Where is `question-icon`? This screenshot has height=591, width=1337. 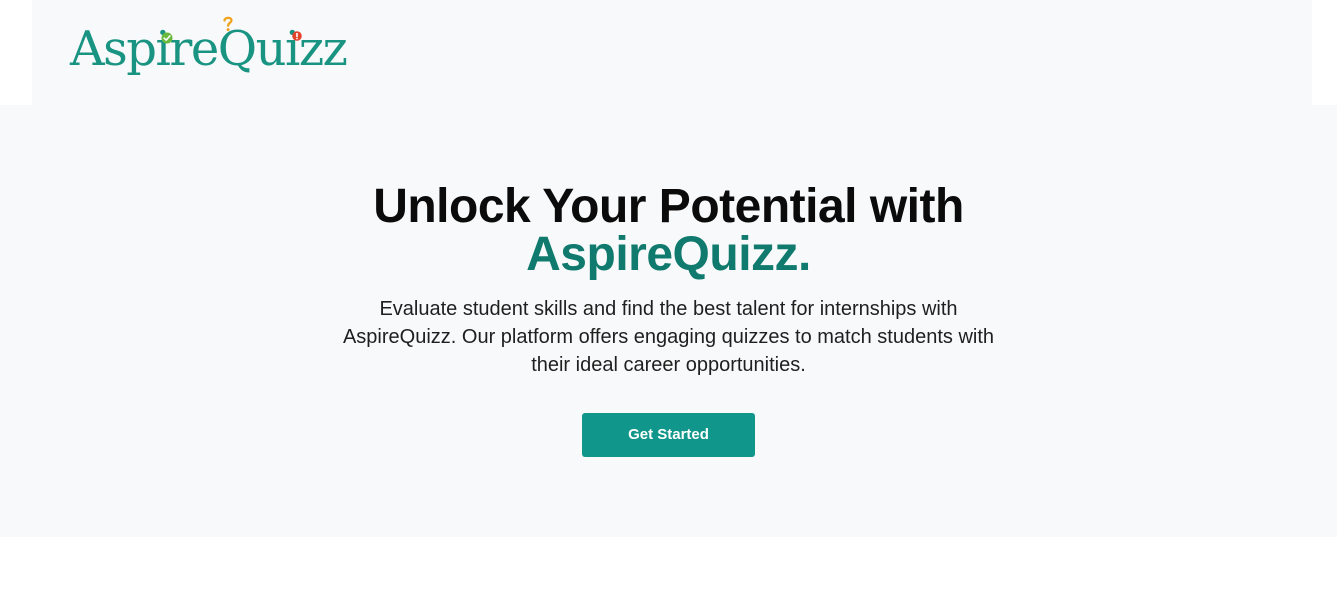 question-icon is located at coordinates (228, 24).